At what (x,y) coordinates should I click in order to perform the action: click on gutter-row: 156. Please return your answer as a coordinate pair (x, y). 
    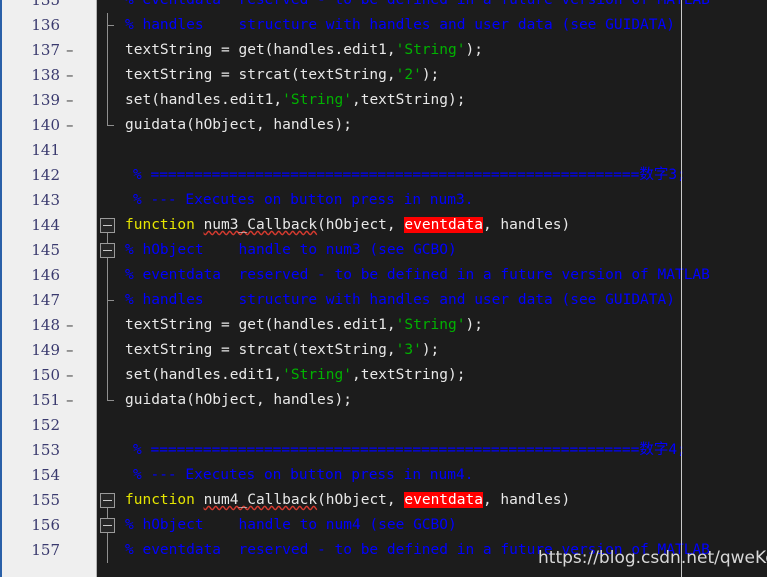
    Looking at the image, I should click on (50, 525).